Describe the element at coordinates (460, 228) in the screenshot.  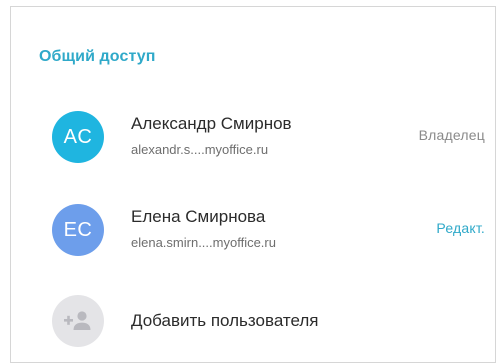
I see `role-dropdown-editor: Редакт.` at that location.